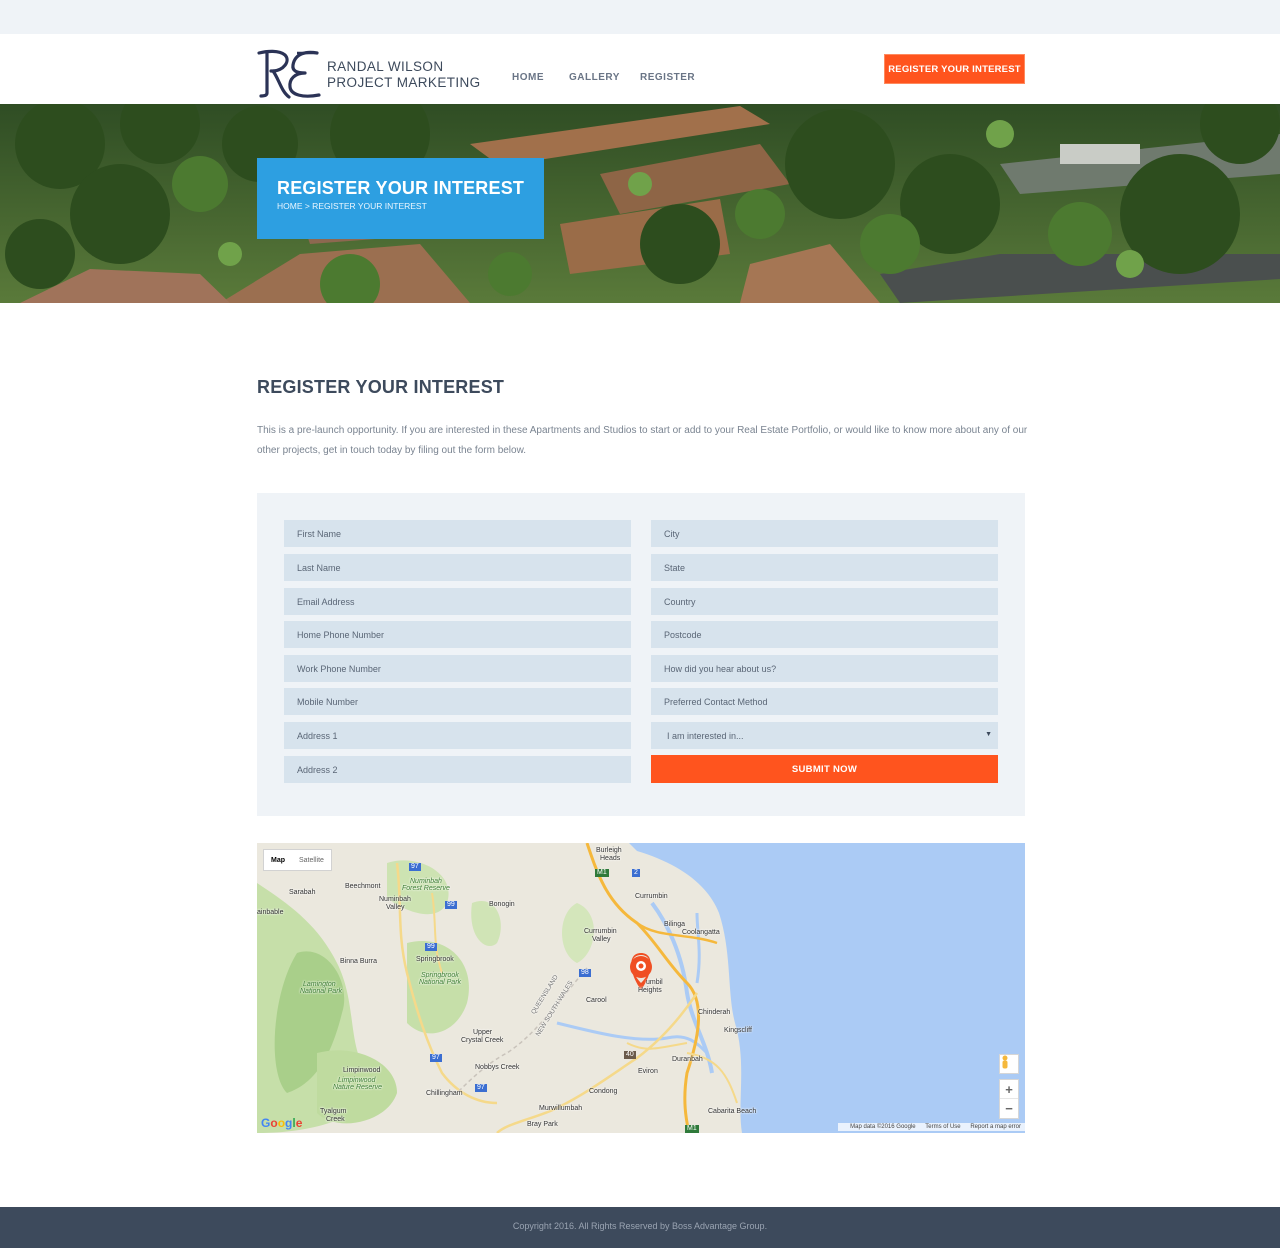 This screenshot has width=1280, height=1248. Describe the element at coordinates (650, 990) in the screenshot. I see `map-label: Heights` at that location.